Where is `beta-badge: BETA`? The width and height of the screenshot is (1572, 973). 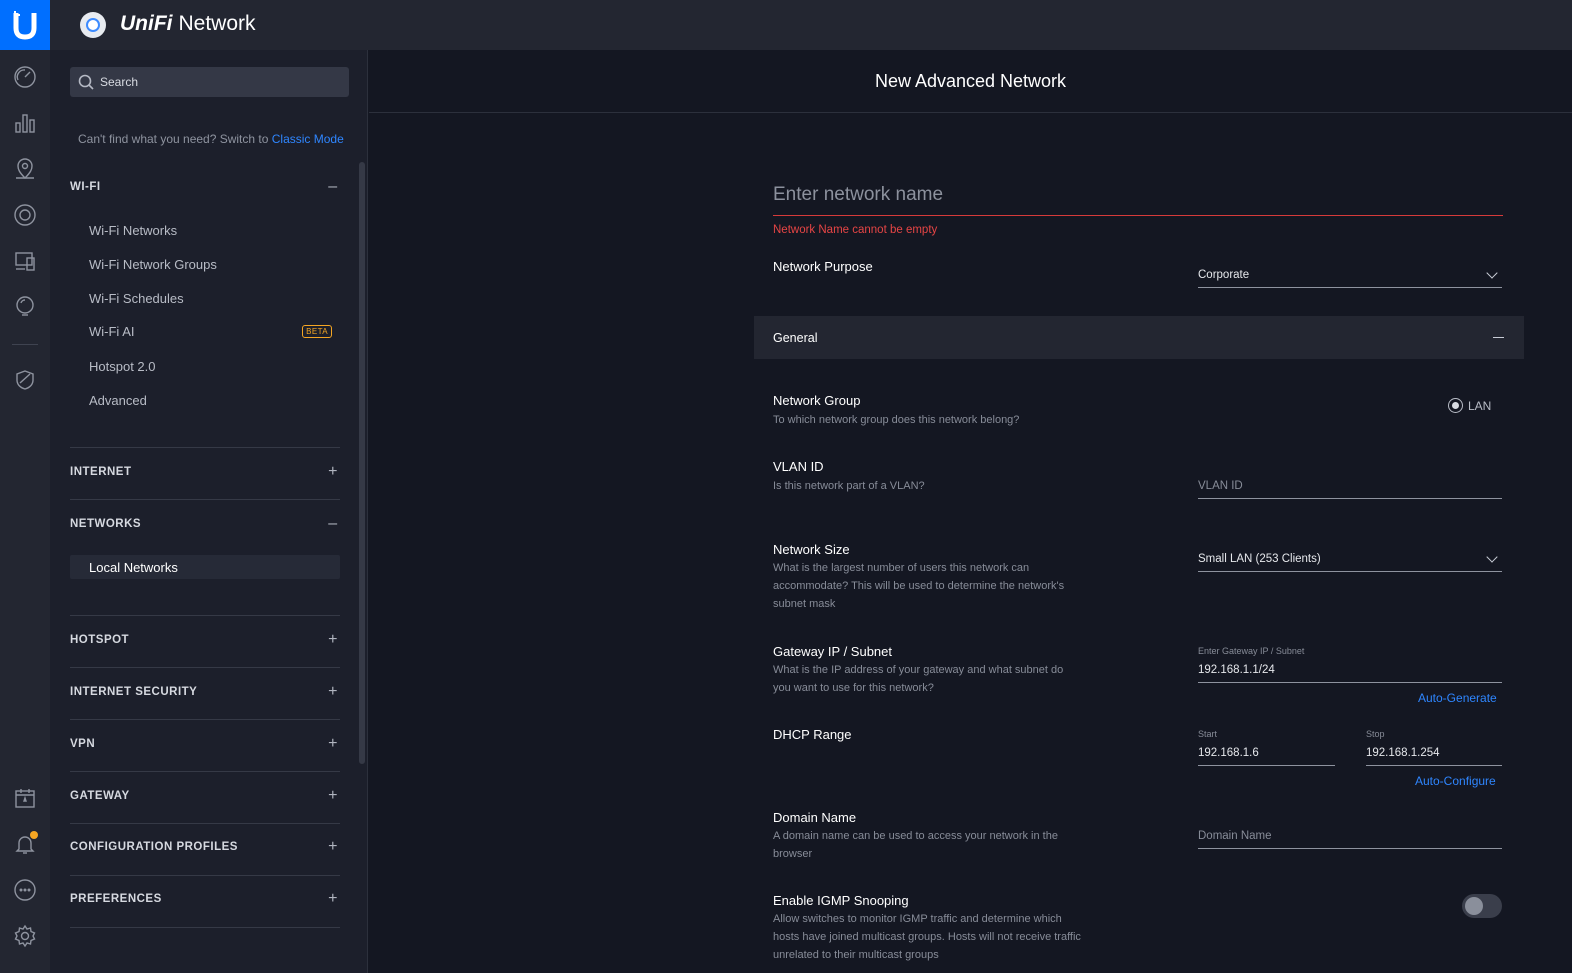
beta-badge: BETA is located at coordinates (317, 331).